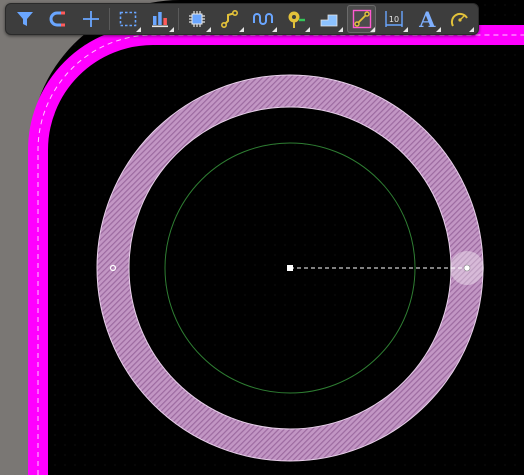 Image resolution: width=524 pixels, height=475 pixels. I want to click on snap-tool, so click(58, 19).